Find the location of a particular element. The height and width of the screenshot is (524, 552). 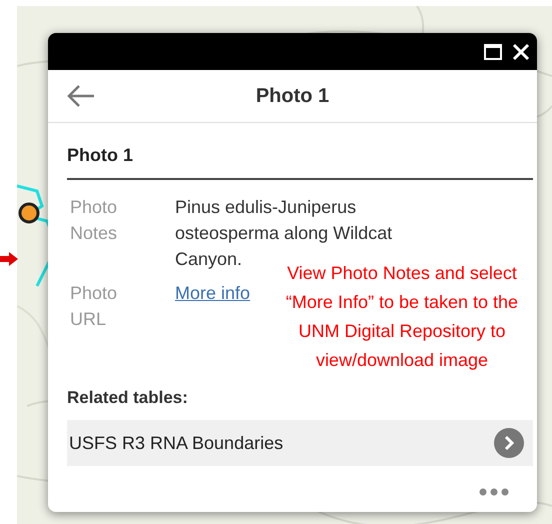

field-label: Photo URL is located at coordinates (93, 306).